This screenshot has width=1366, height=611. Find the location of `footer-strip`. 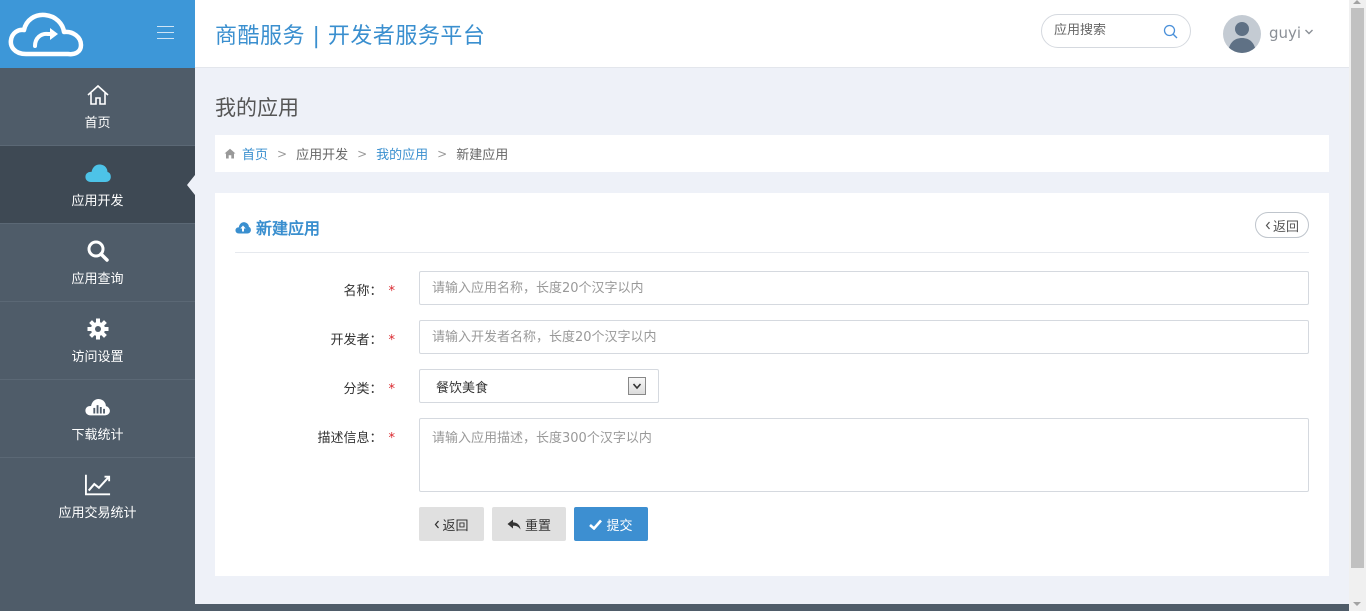

footer-strip is located at coordinates (772, 607).